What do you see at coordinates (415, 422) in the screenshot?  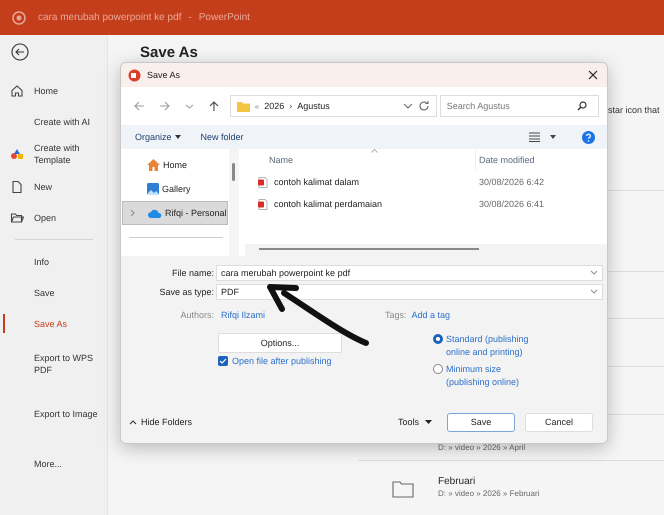 I see `tools-menu: Tools` at bounding box center [415, 422].